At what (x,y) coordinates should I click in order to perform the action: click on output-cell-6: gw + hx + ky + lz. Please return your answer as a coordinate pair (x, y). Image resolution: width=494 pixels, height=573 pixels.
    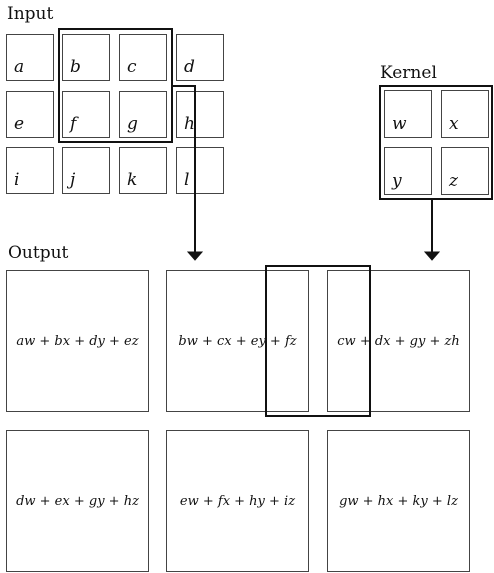
    Looking at the image, I should click on (398, 501).